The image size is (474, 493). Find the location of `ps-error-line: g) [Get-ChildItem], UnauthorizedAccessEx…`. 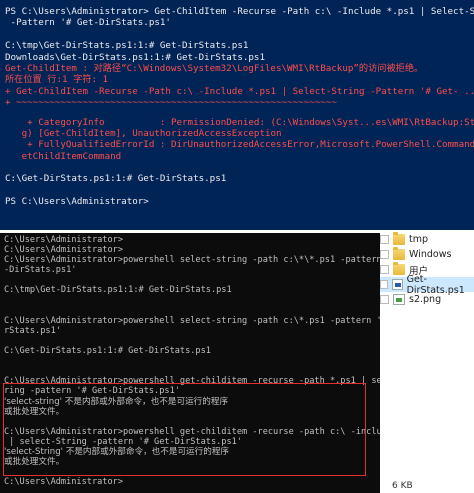

ps-error-line: g) [Get-ChildItem], UnauthorizedAccessEx… is located at coordinates (143, 133).